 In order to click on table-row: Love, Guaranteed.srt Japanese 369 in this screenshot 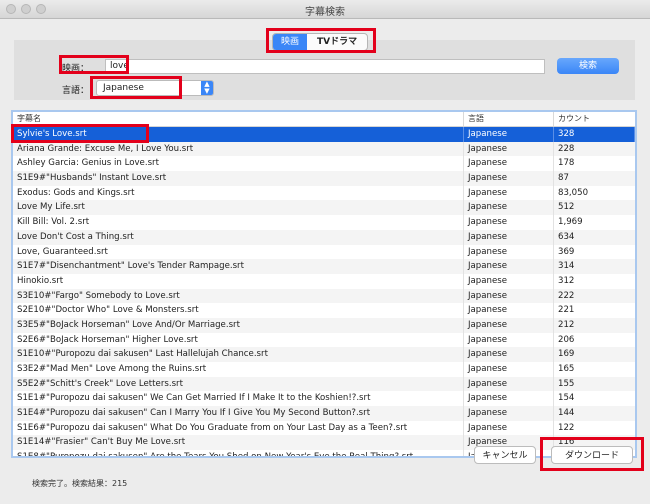, I will do `click(324, 252)`.